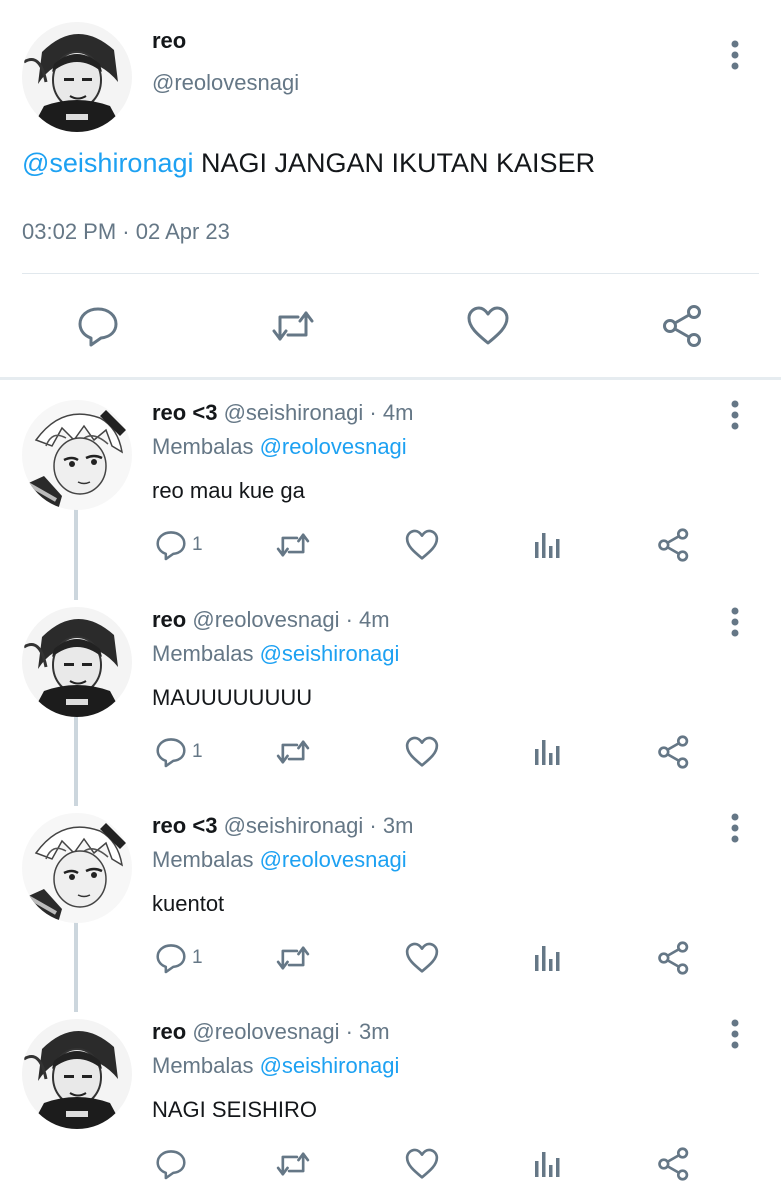  Describe the element at coordinates (228, 490) in the screenshot. I see `reply-text: reo mau kue ga` at that location.